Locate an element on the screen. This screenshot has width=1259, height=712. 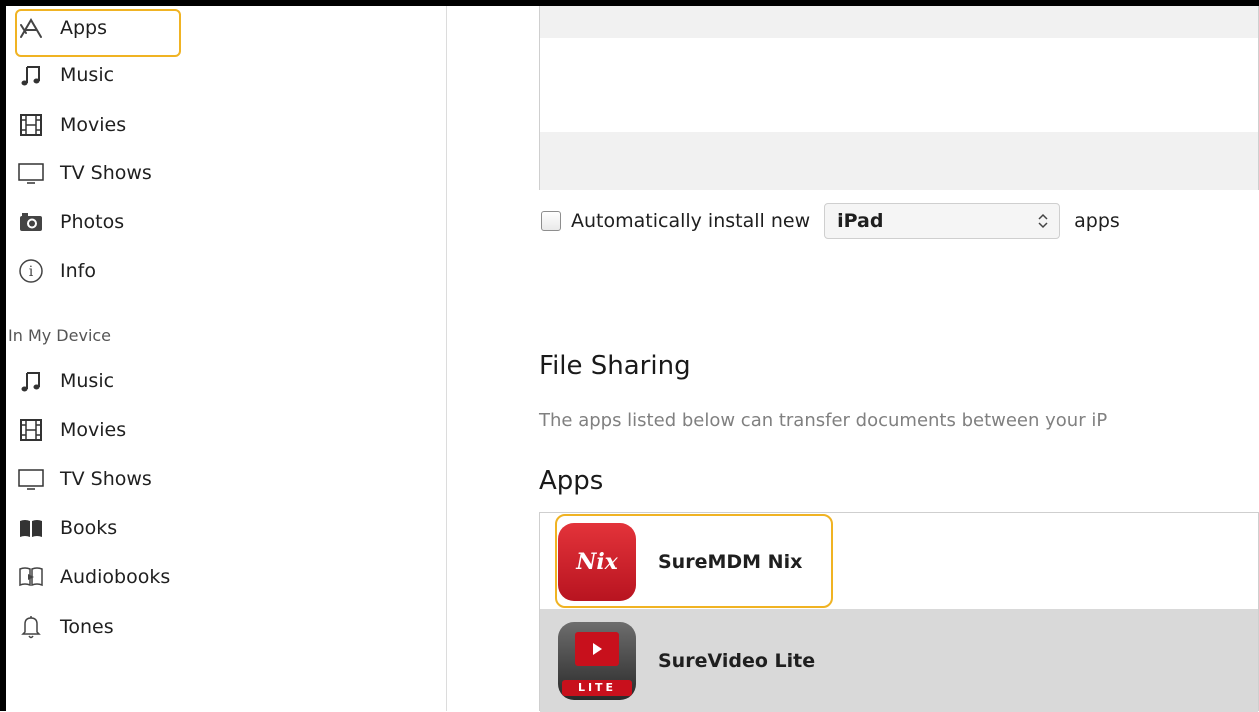
sidebar-item-device-tv-shows: TV Shows is located at coordinates (84, 479).